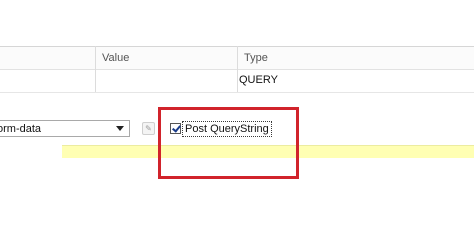 The image size is (474, 241). Describe the element at coordinates (228, 143) in the screenshot. I see `red-highlight-annotation` at that location.